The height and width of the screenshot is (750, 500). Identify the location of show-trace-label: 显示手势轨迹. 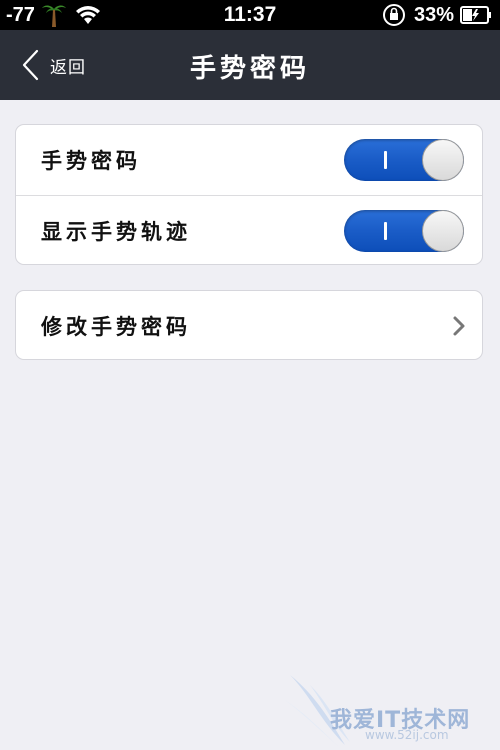
(116, 231).